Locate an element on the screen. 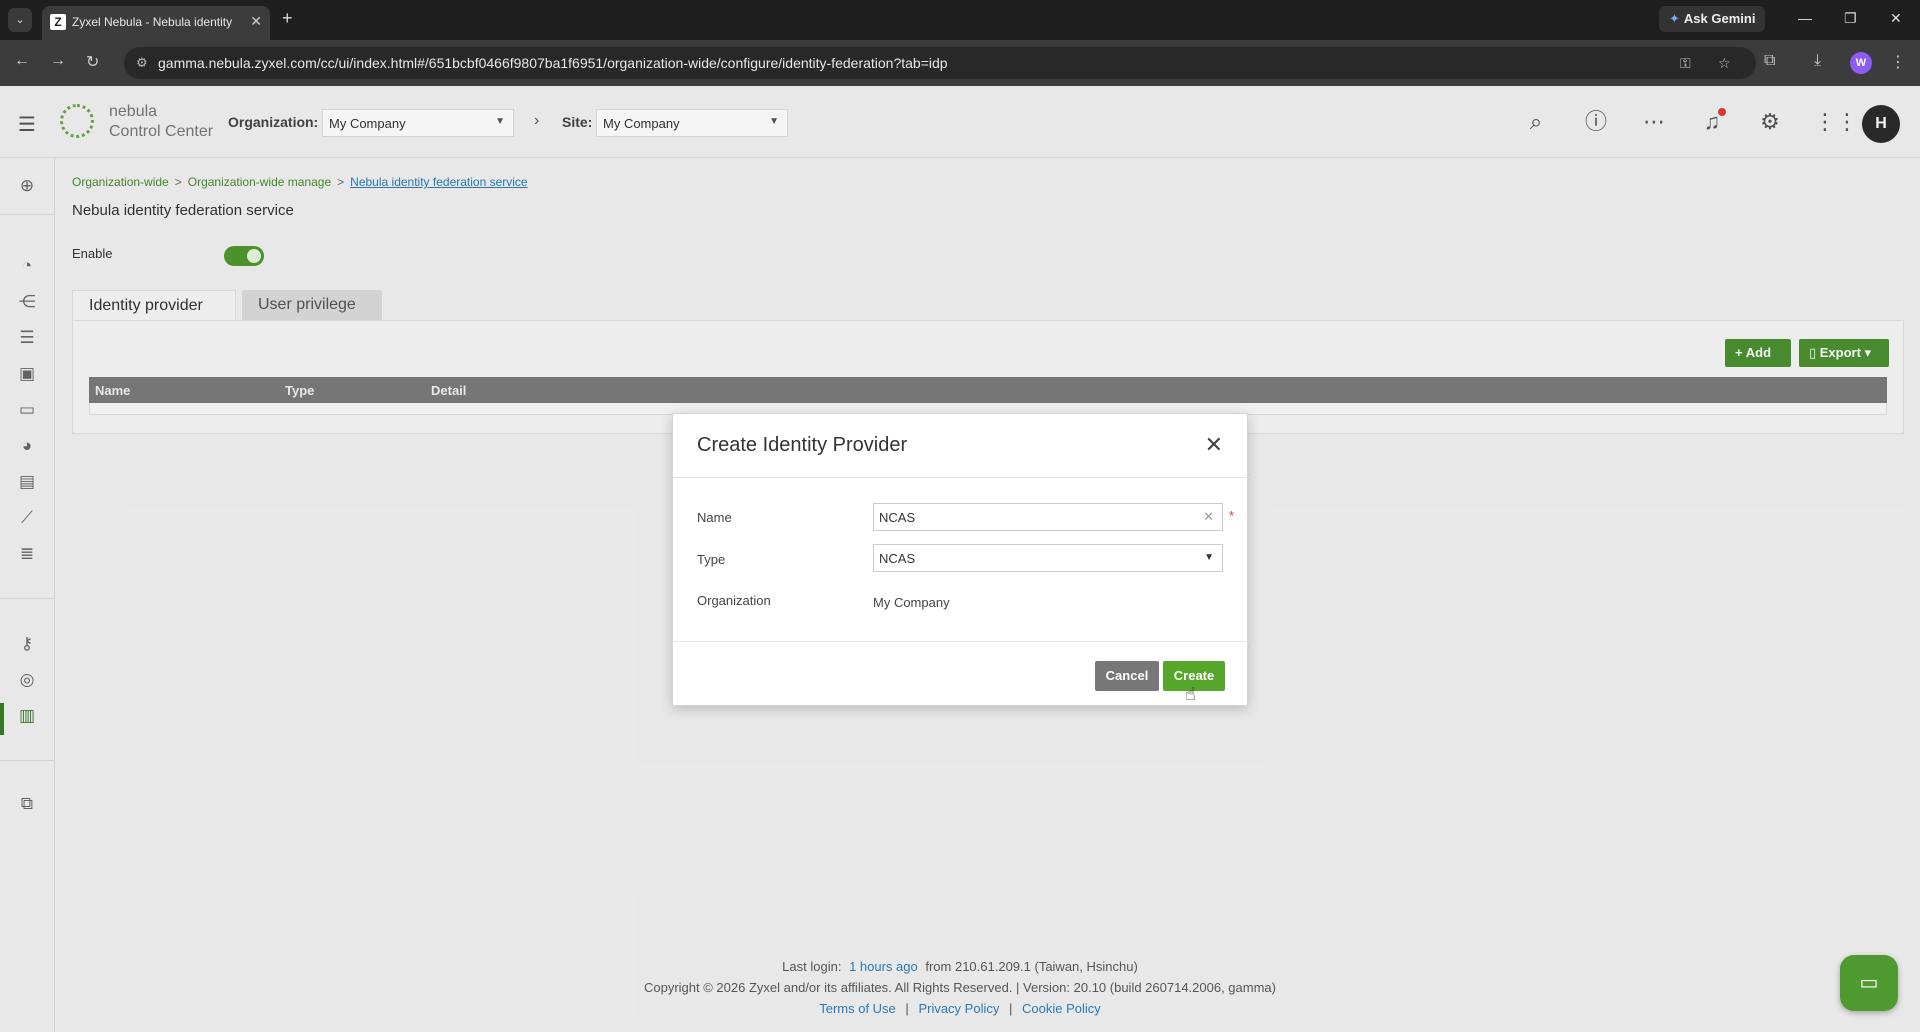 Image resolution: width=1920 pixels, height=1032 pixels. terms-link: Terms of Use is located at coordinates (857, 1008).